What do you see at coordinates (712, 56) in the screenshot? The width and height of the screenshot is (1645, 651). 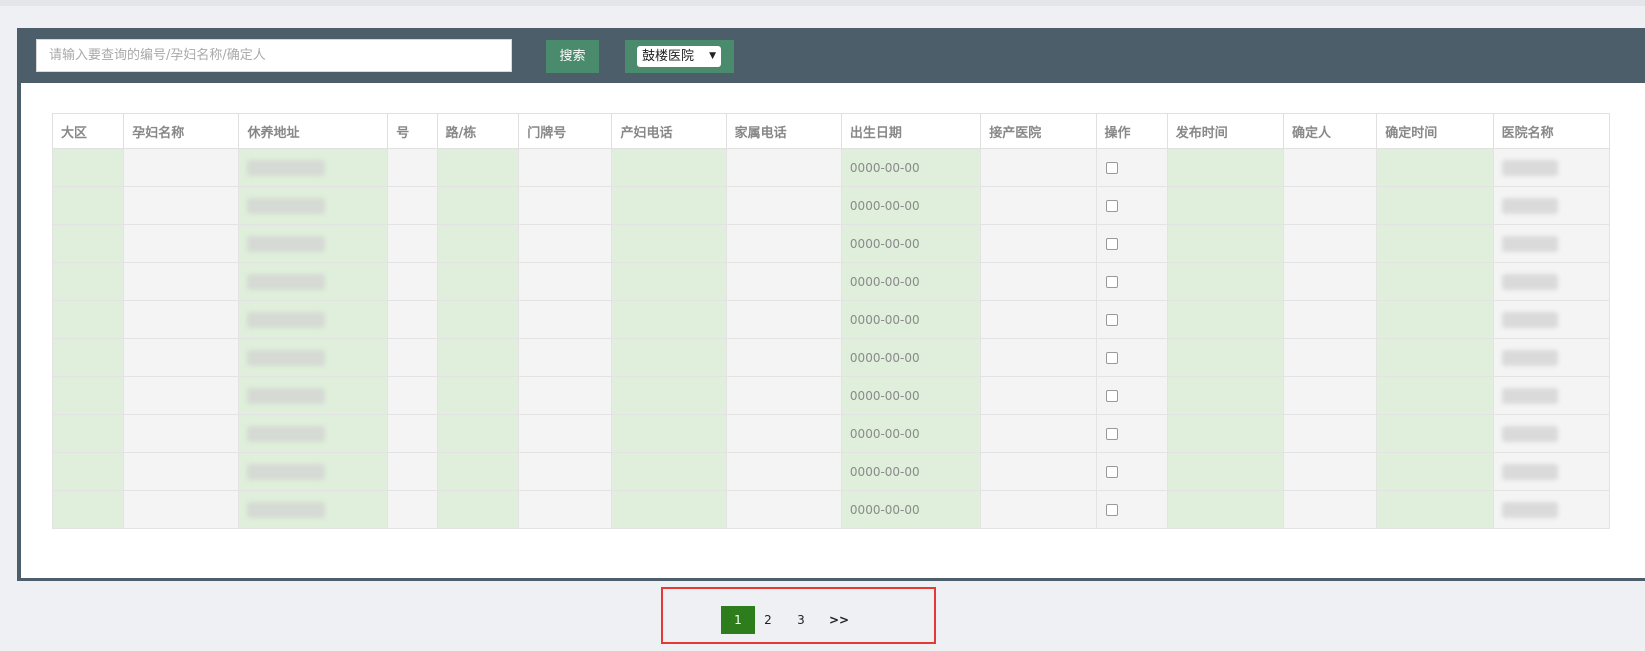 I see `dropdown-arrow-icon: ▼` at bounding box center [712, 56].